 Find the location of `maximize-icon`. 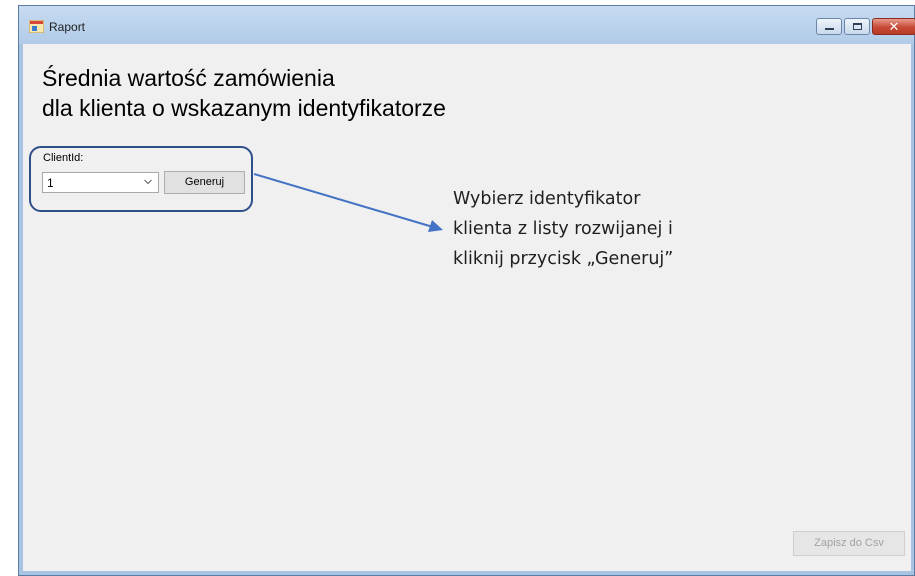

maximize-icon is located at coordinates (857, 26).